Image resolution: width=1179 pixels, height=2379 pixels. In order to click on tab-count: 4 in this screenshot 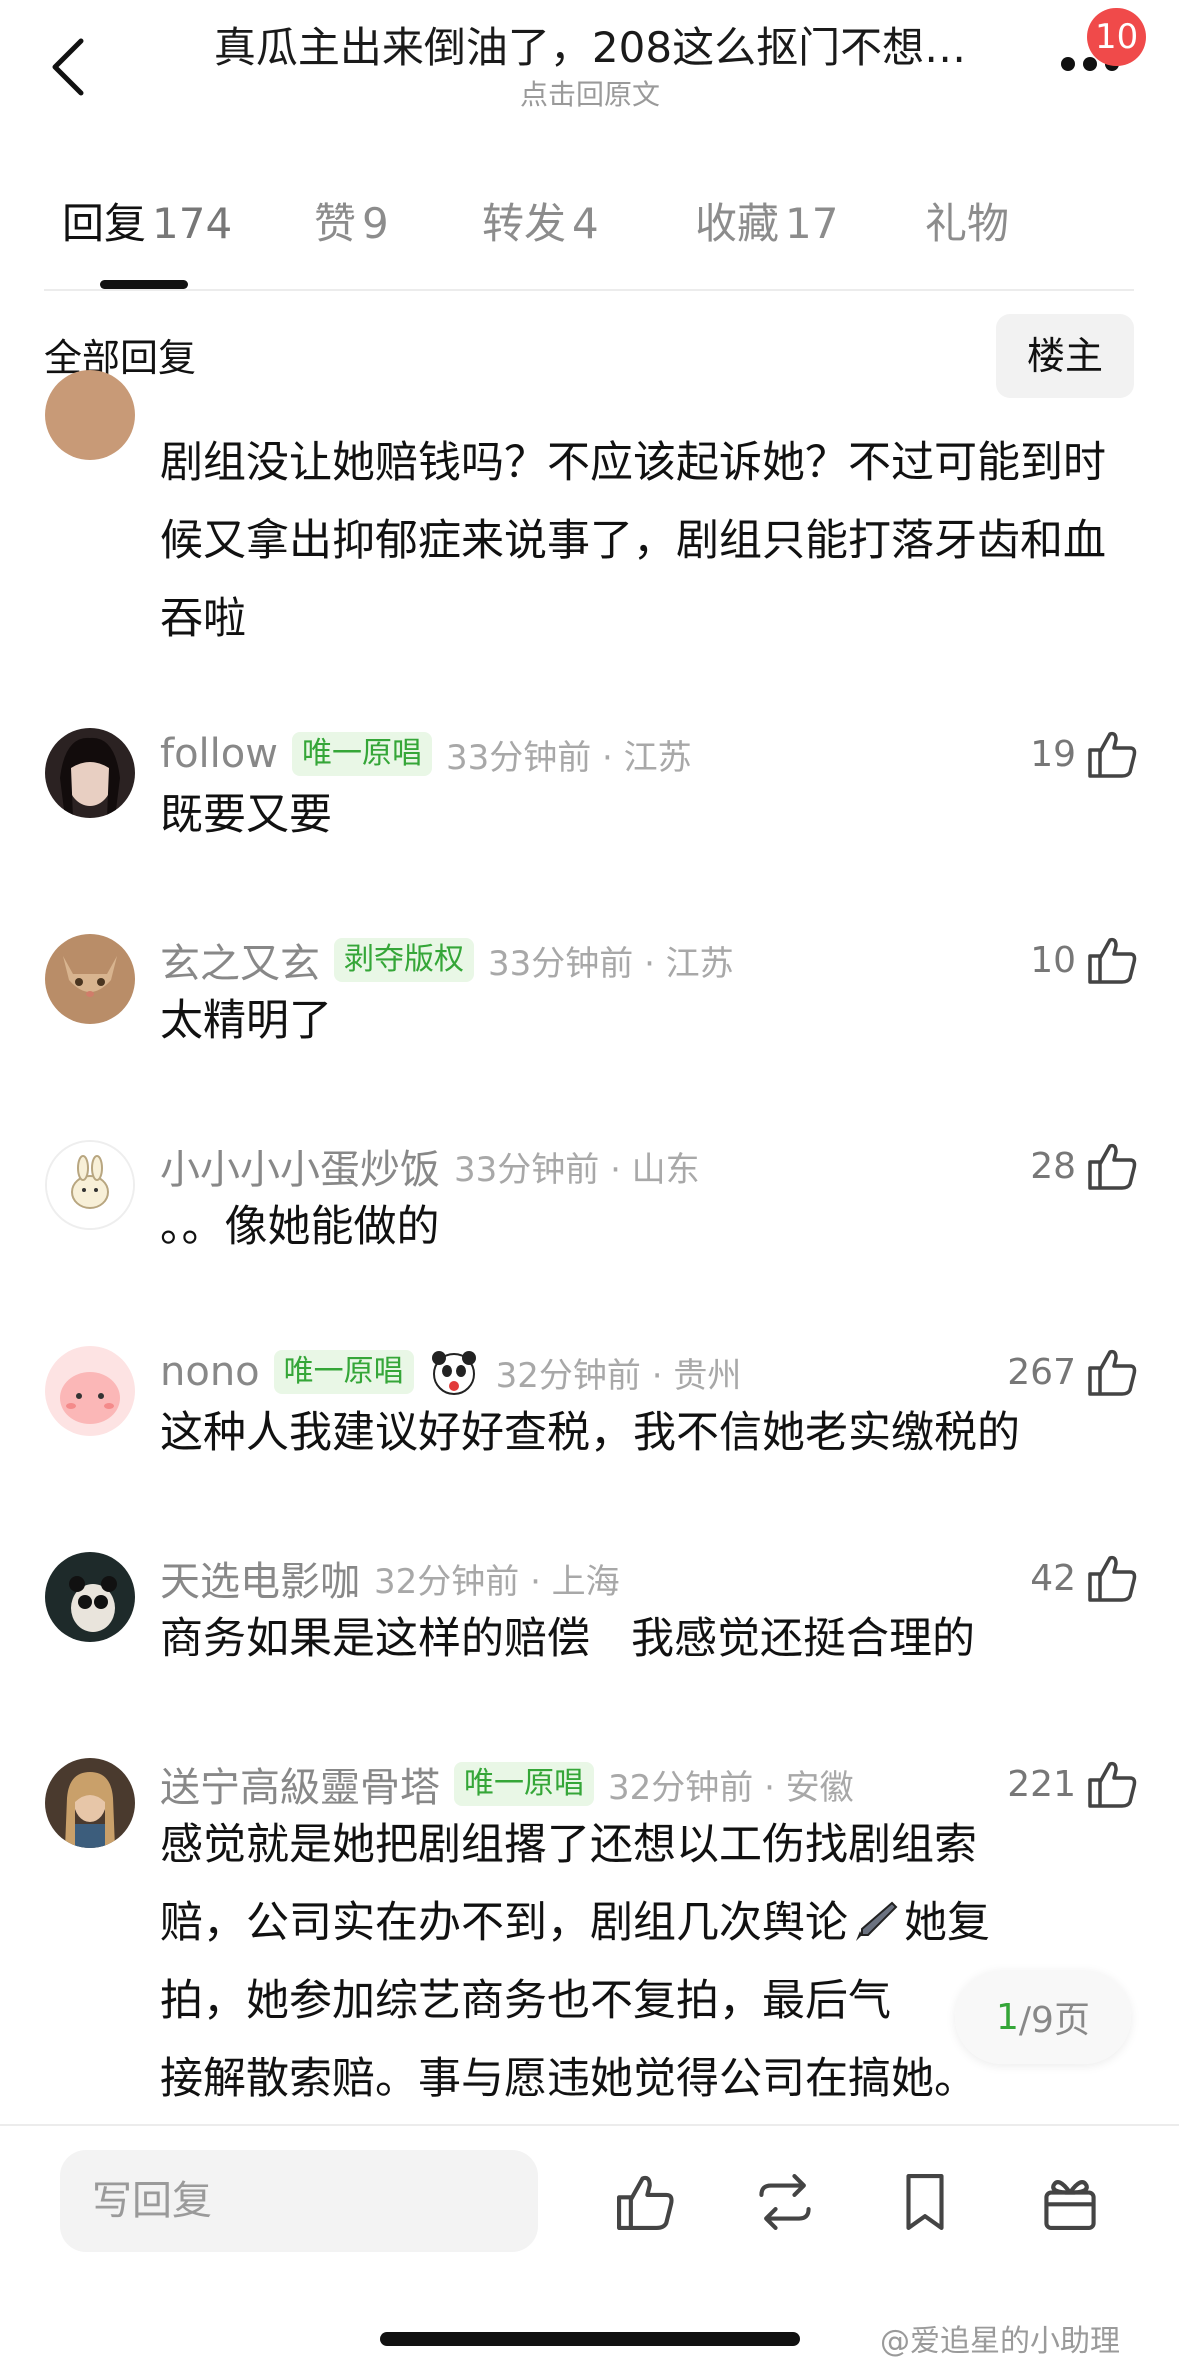, I will do `click(585, 223)`.